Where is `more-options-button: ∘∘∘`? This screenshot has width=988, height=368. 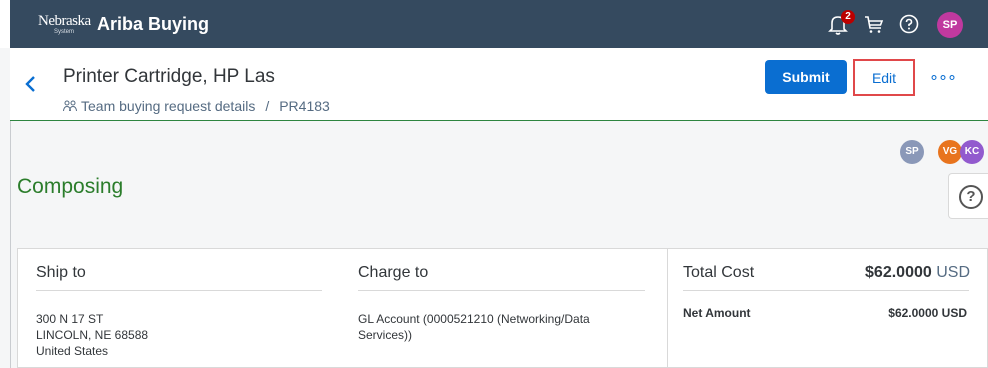 more-options-button: ∘∘∘ is located at coordinates (943, 77).